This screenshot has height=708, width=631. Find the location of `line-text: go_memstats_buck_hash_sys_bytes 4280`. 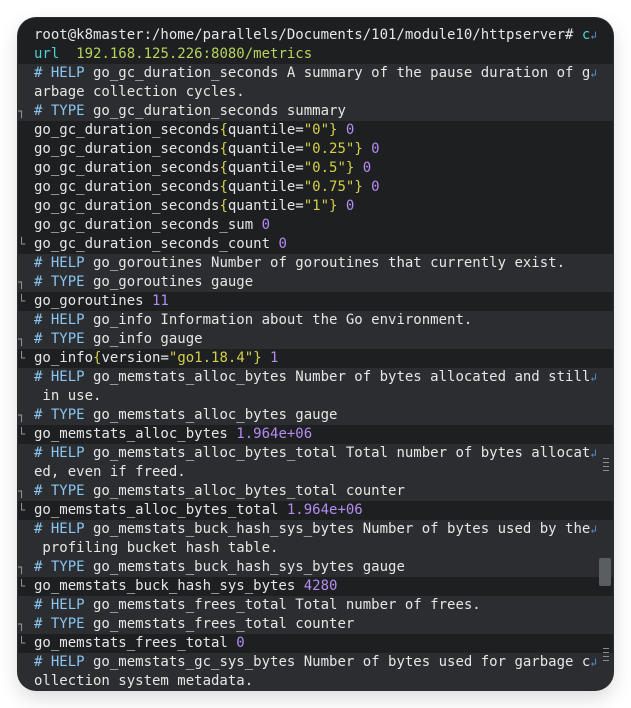

line-text: go_memstats_buck_hash_sys_bytes 4280 is located at coordinates (185, 586).